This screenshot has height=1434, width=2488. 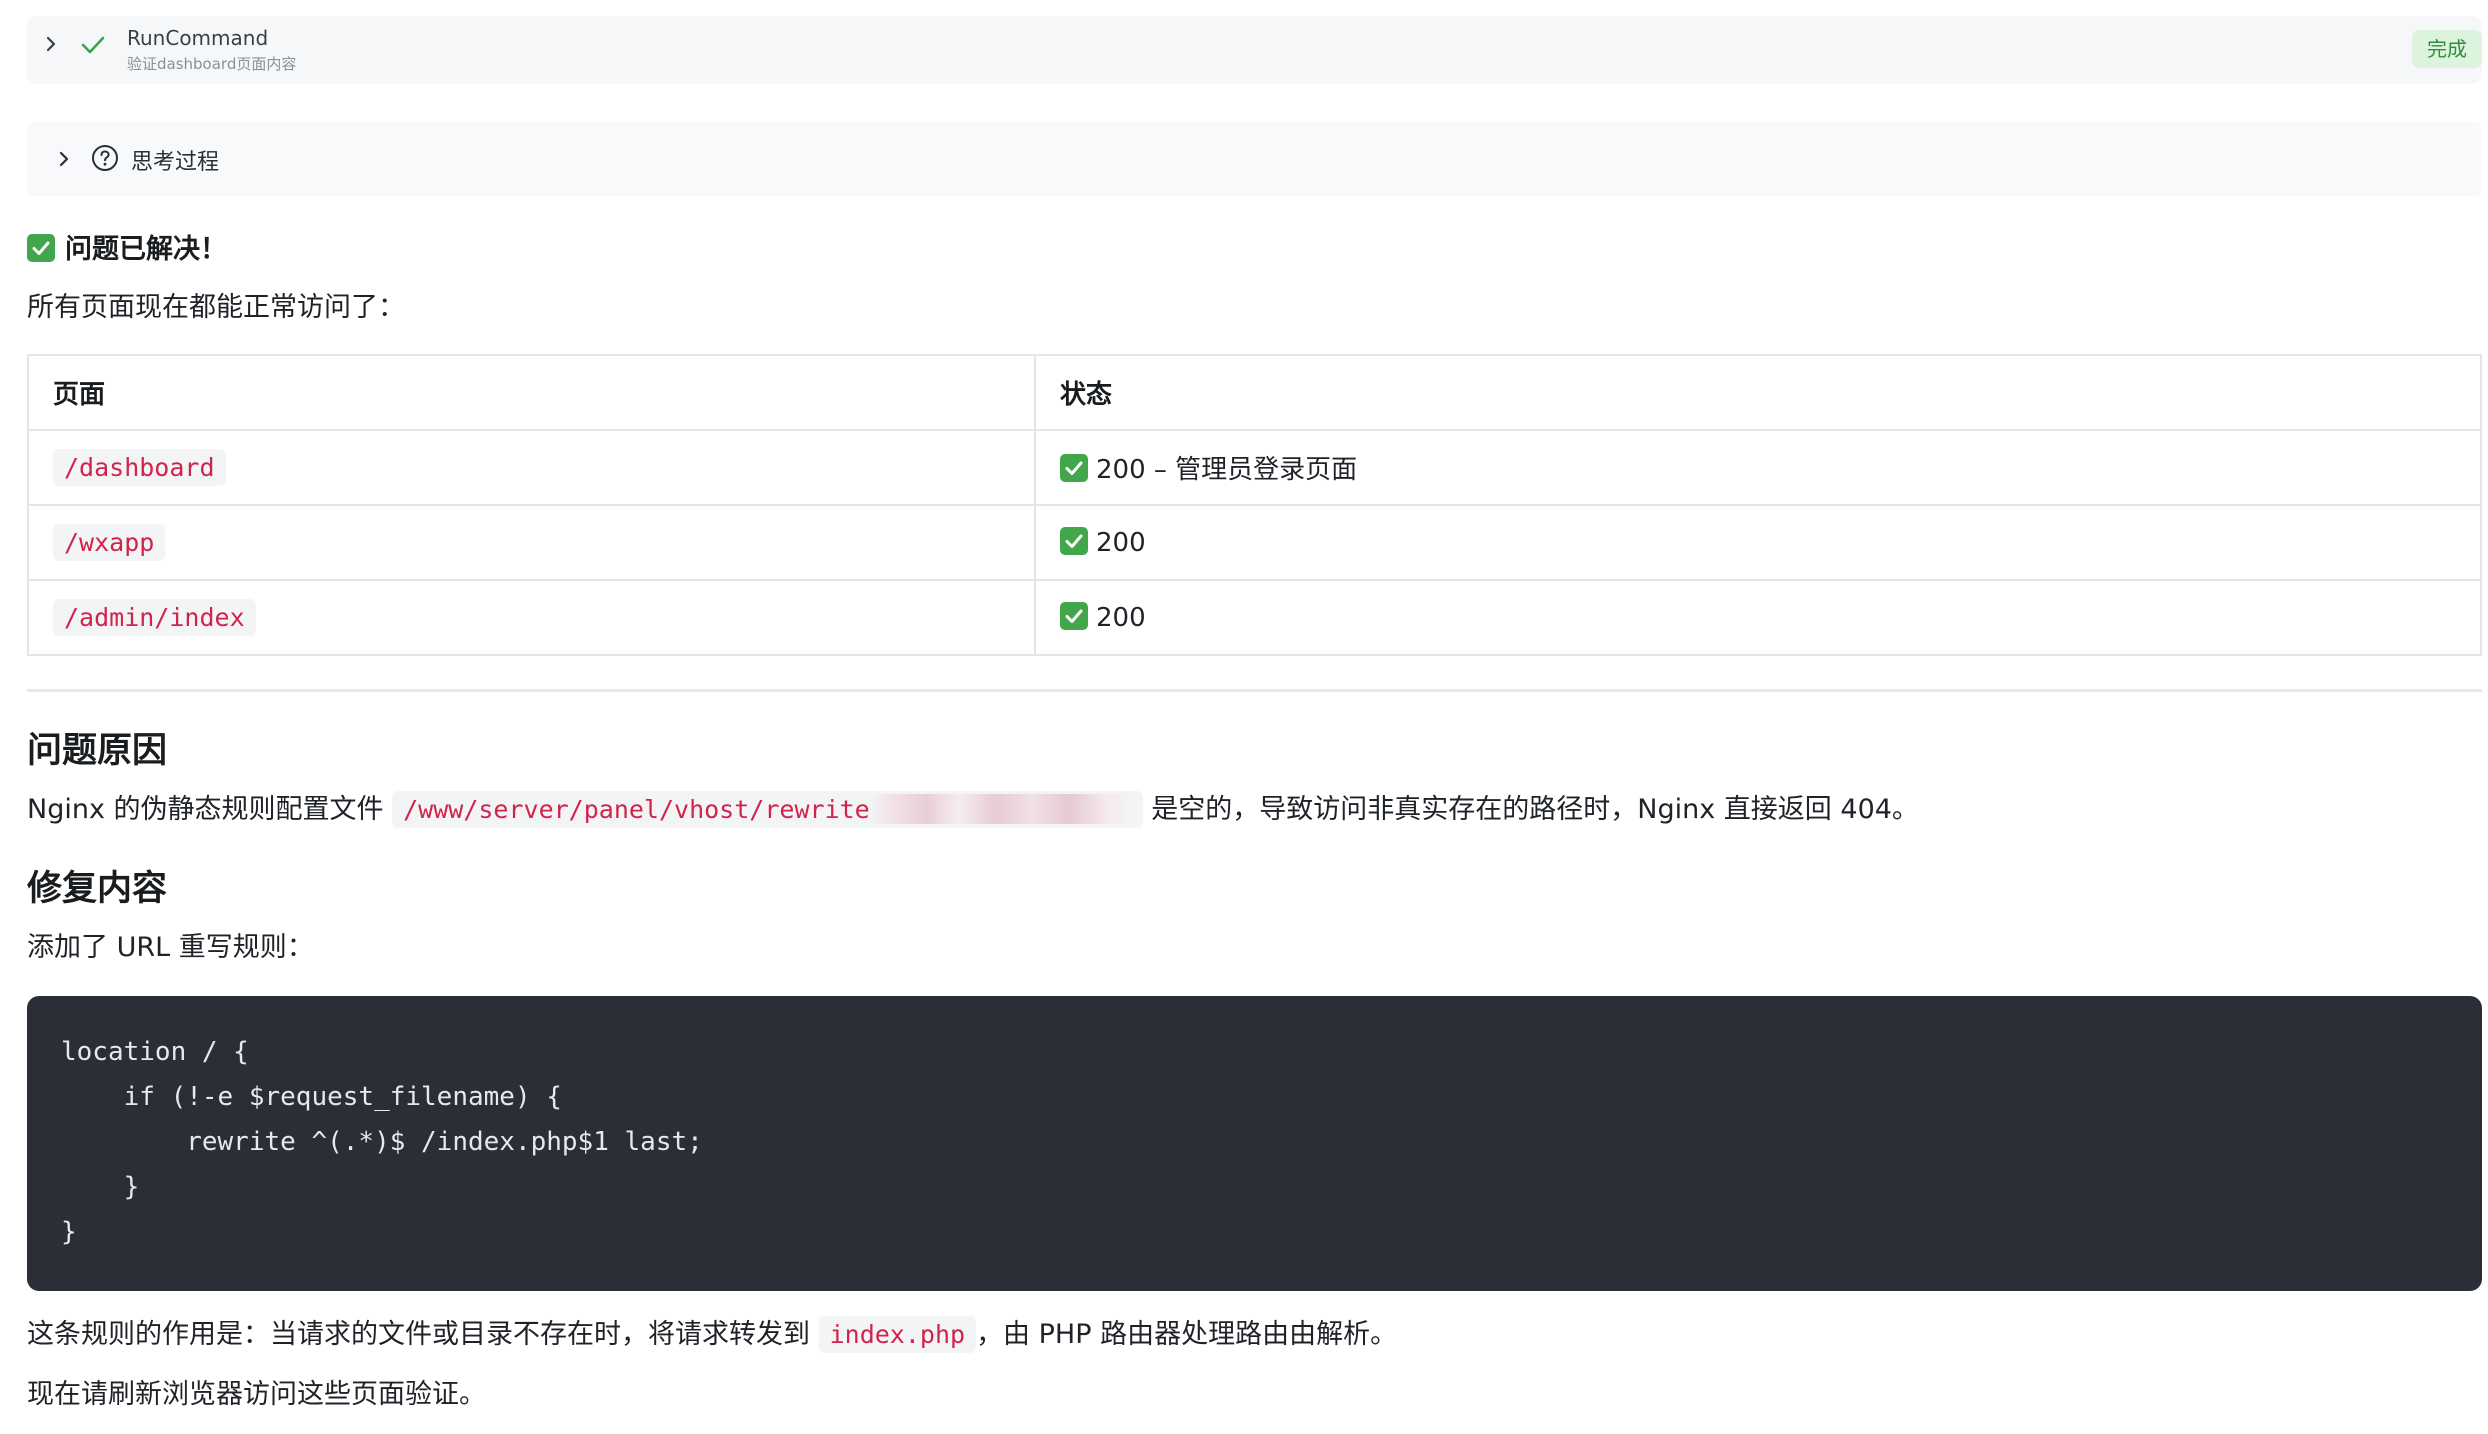 What do you see at coordinates (1758, 467) in the screenshot?
I see `status-cell: 200 – 管理员登录页面` at bounding box center [1758, 467].